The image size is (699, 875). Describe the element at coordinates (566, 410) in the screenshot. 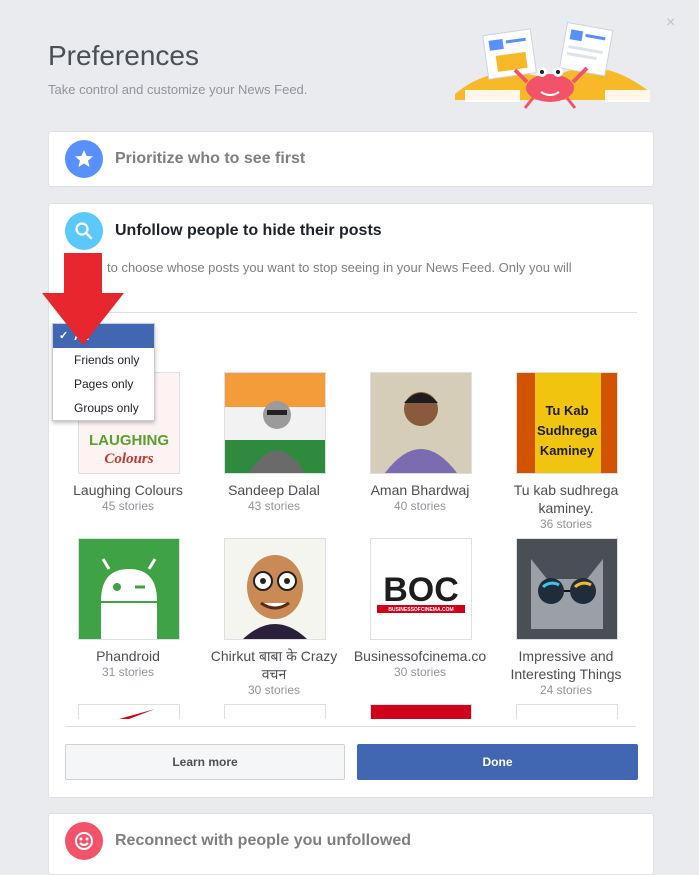

I see `tukab-line-1: Tu Kab` at that location.